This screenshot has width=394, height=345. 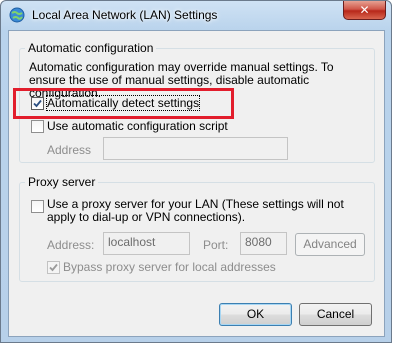 What do you see at coordinates (146, 243) in the screenshot?
I see `proxy-address-input: localhost` at bounding box center [146, 243].